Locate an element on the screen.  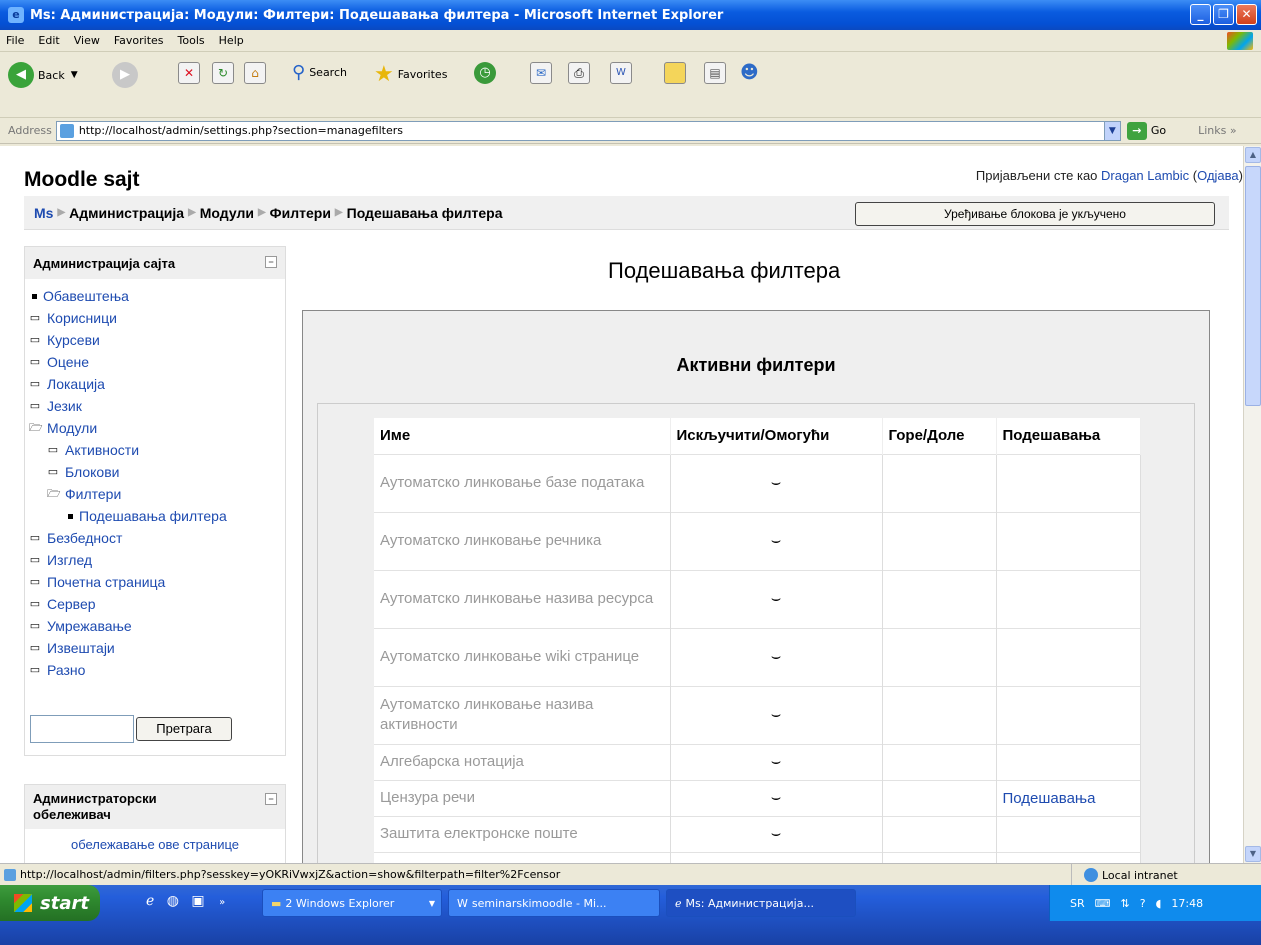
sidebar-item: Подешавања филтера is located at coordinates (157, 516).